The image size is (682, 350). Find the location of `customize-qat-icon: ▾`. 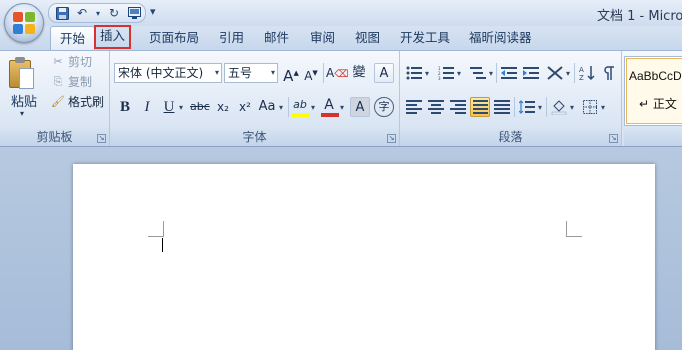

customize-qat-icon: ▾ is located at coordinates (153, 11).